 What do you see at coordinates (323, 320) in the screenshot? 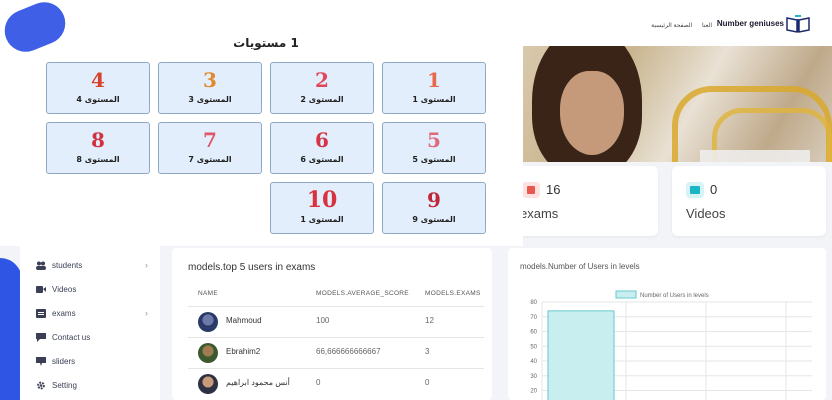
I see `user-score: 100` at bounding box center [323, 320].